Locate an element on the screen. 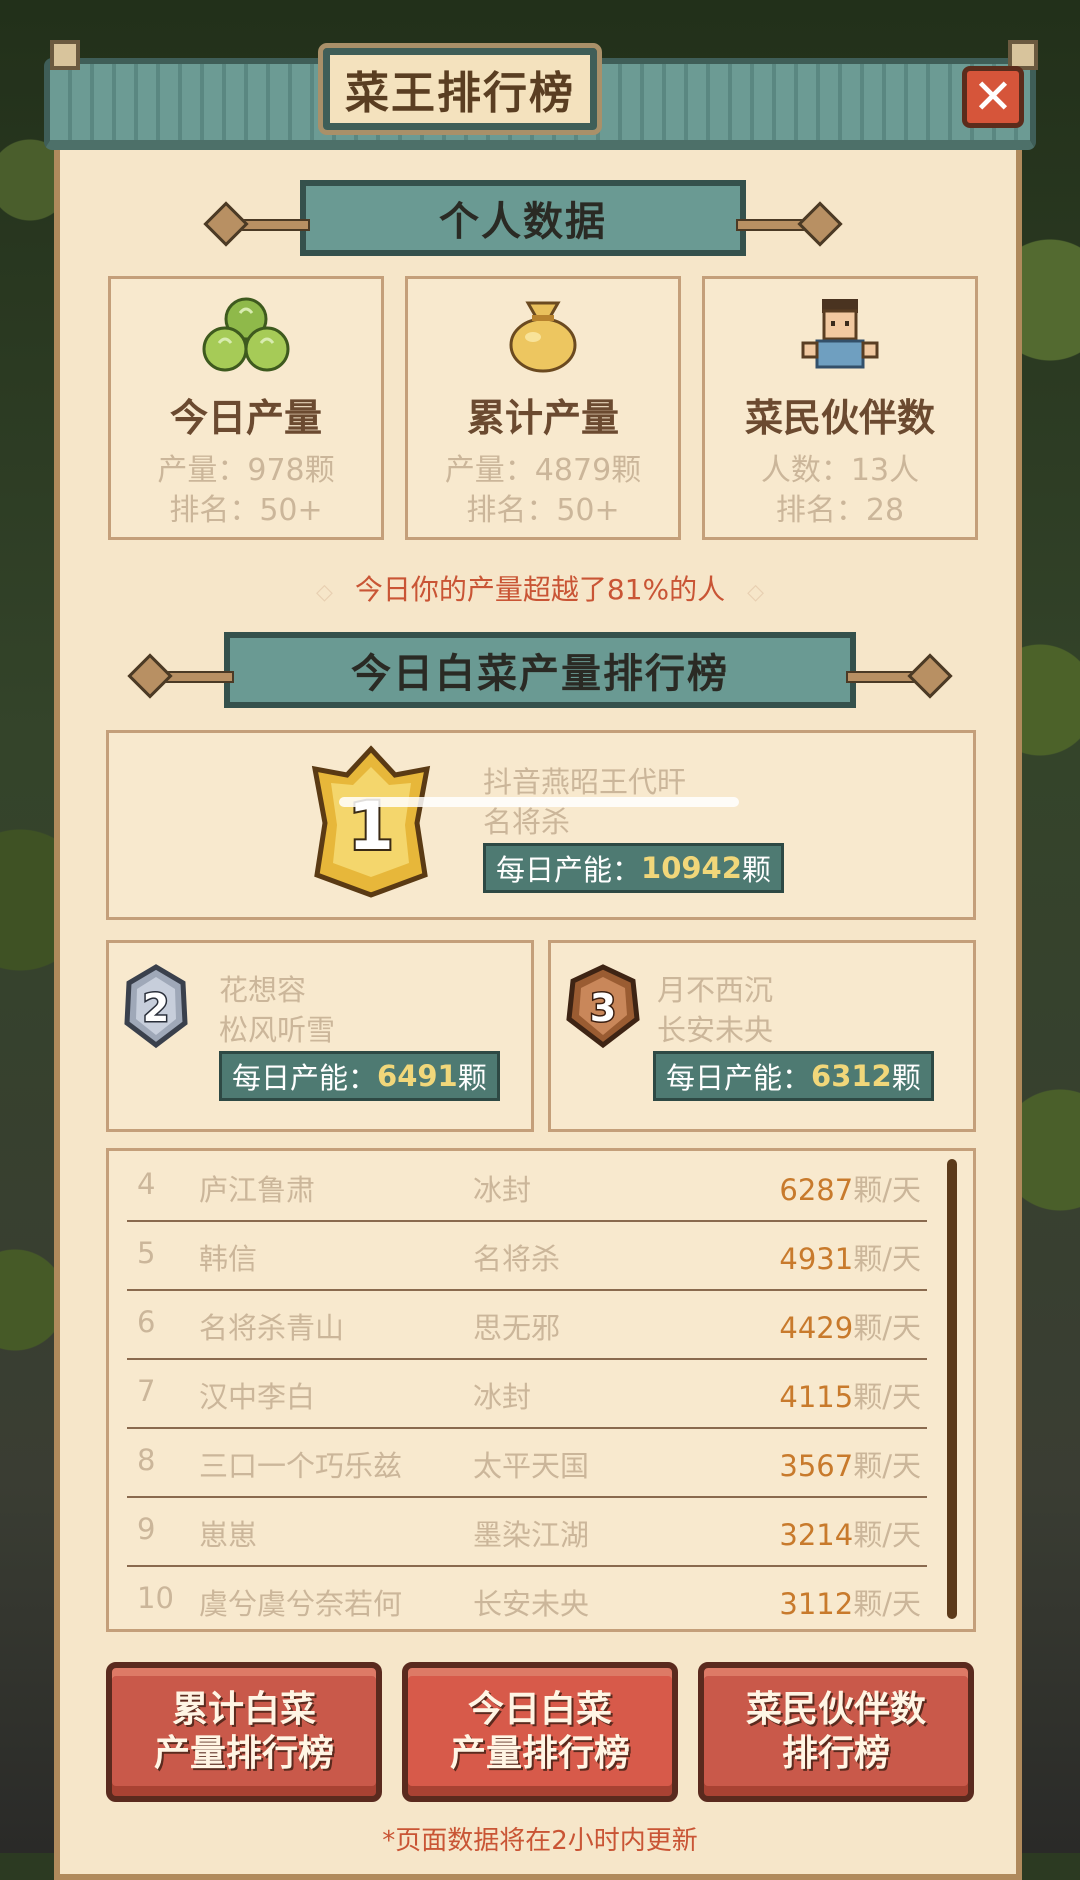 The height and width of the screenshot is (1880, 1080). row-value-number: 3567 is located at coordinates (816, 1466).